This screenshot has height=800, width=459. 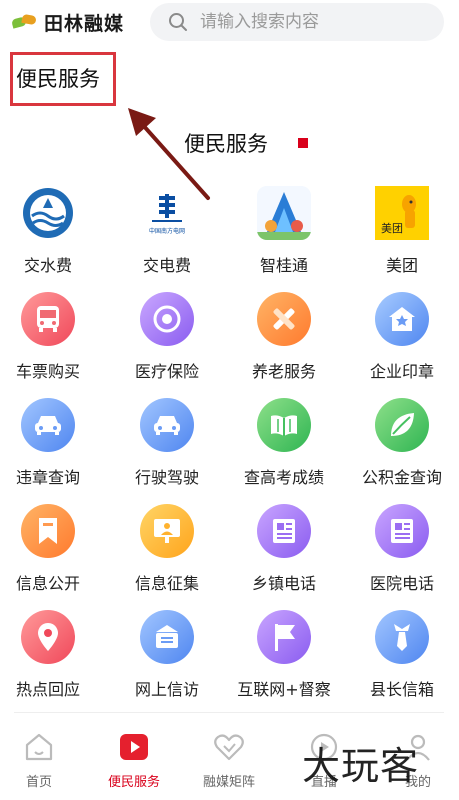 What do you see at coordinates (48, 319) in the screenshot?
I see `bus-icon` at bounding box center [48, 319].